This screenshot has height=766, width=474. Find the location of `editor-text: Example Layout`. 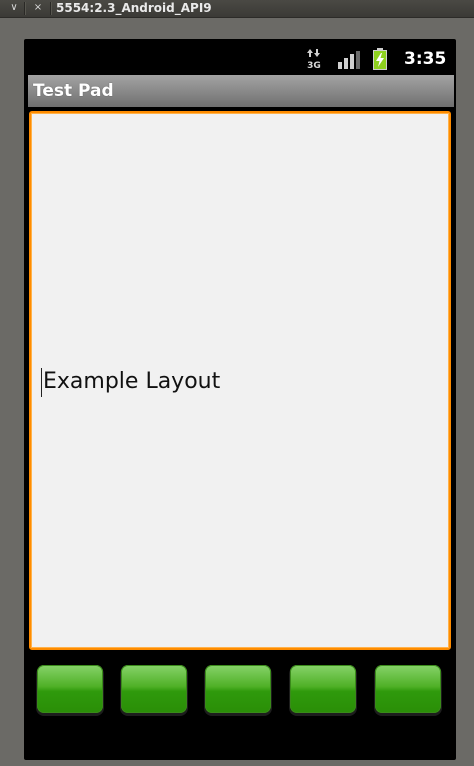

editor-text: Example Layout is located at coordinates (132, 381).